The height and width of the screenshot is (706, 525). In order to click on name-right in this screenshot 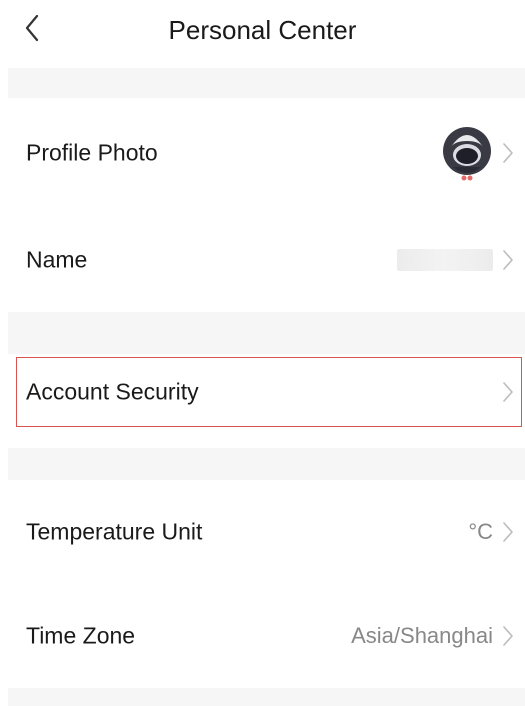, I will do `click(456, 260)`.